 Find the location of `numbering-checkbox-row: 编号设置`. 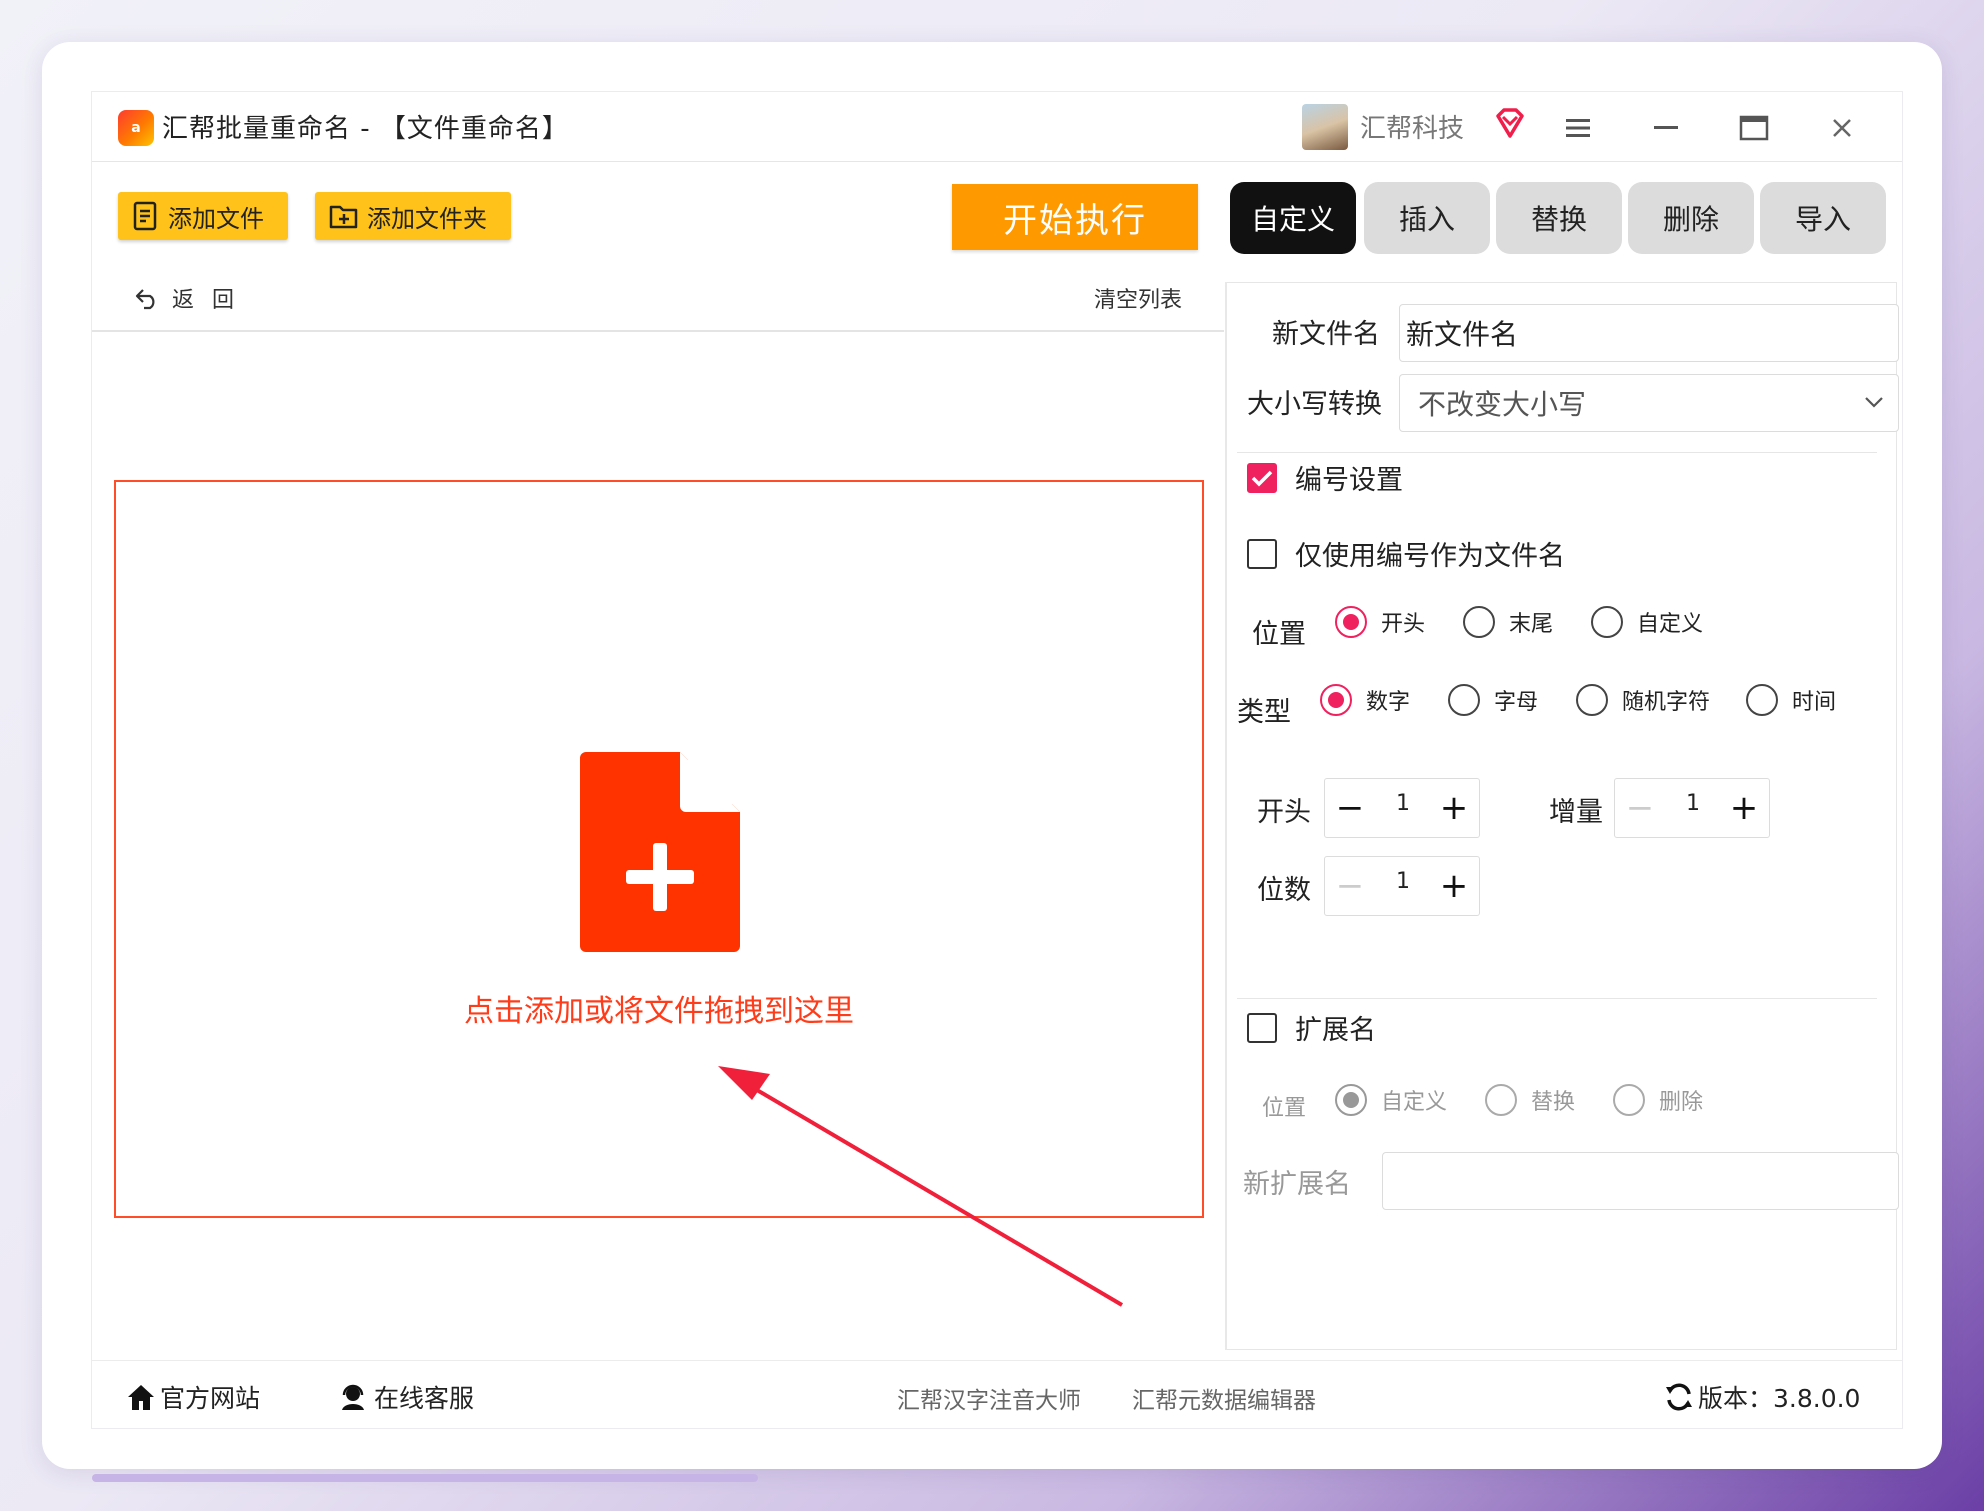

numbering-checkbox-row: 编号设置 is located at coordinates (1325, 477).